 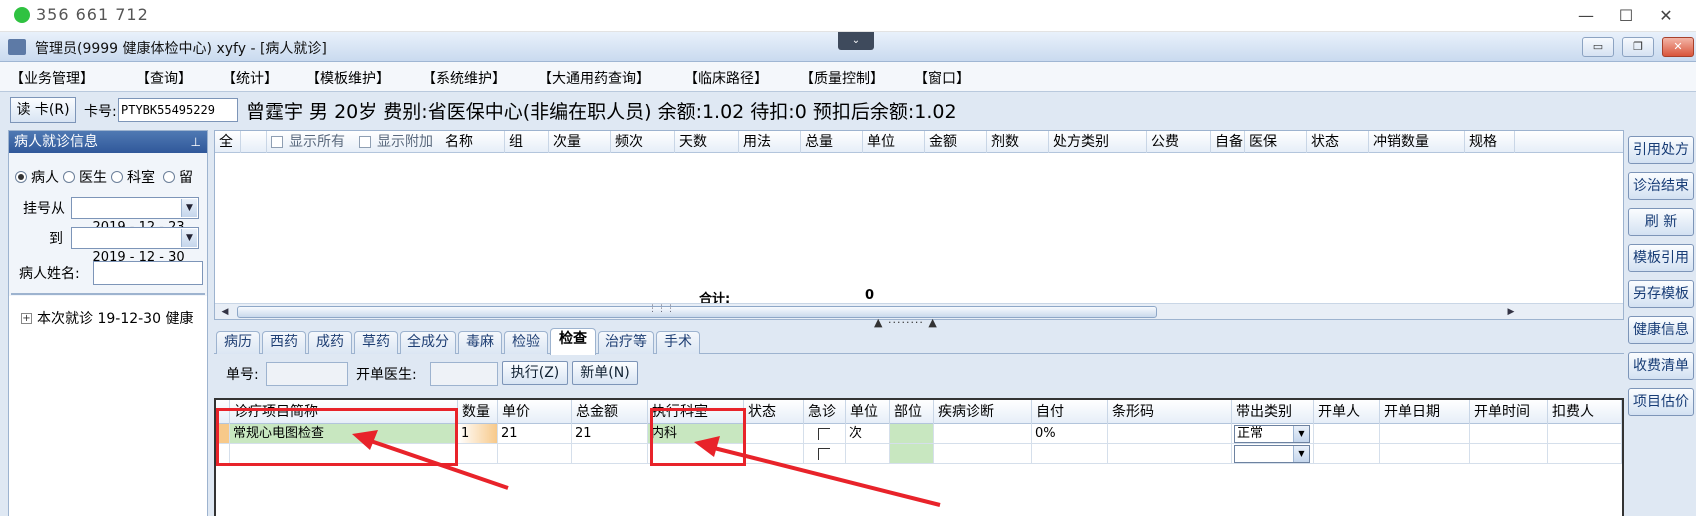 I want to click on annotation-arrows, so click(x=646, y=468).